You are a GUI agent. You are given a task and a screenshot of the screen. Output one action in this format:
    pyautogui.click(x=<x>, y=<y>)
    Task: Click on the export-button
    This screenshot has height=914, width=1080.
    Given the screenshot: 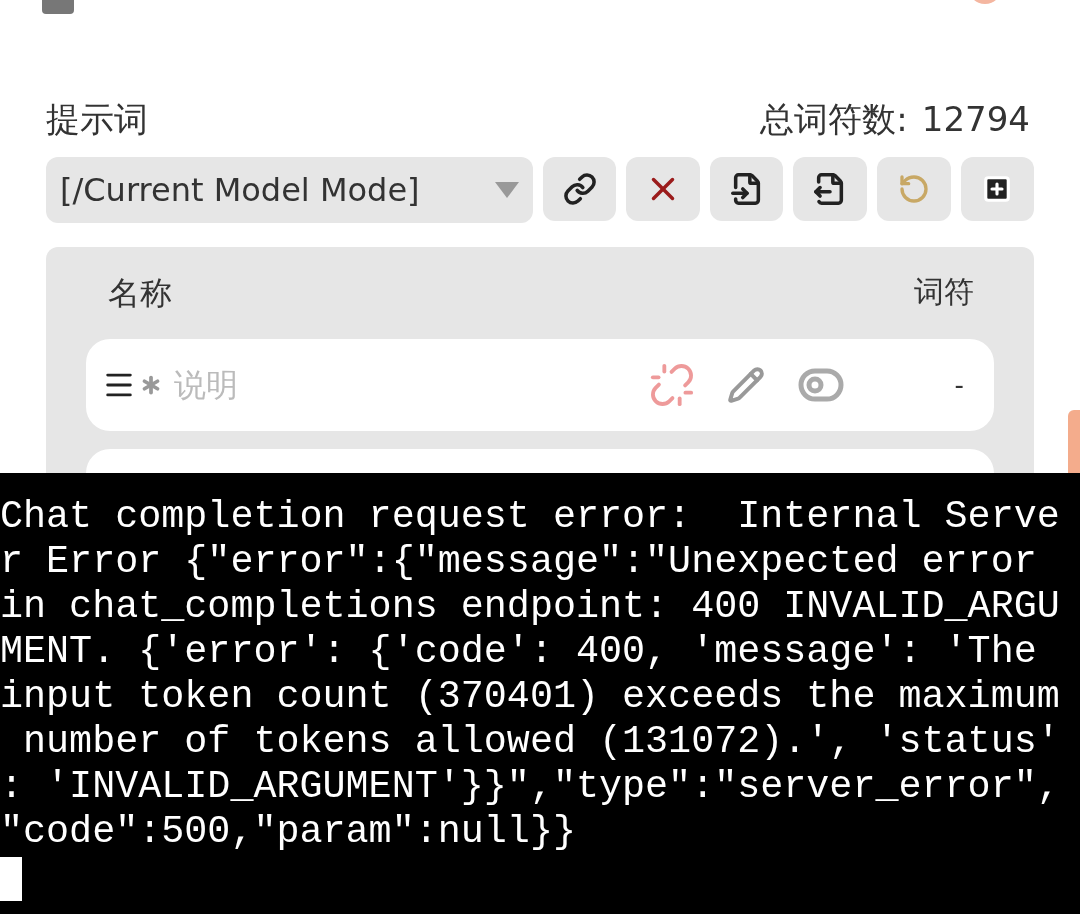 What is the action you would take?
    pyautogui.click(x=830, y=189)
    